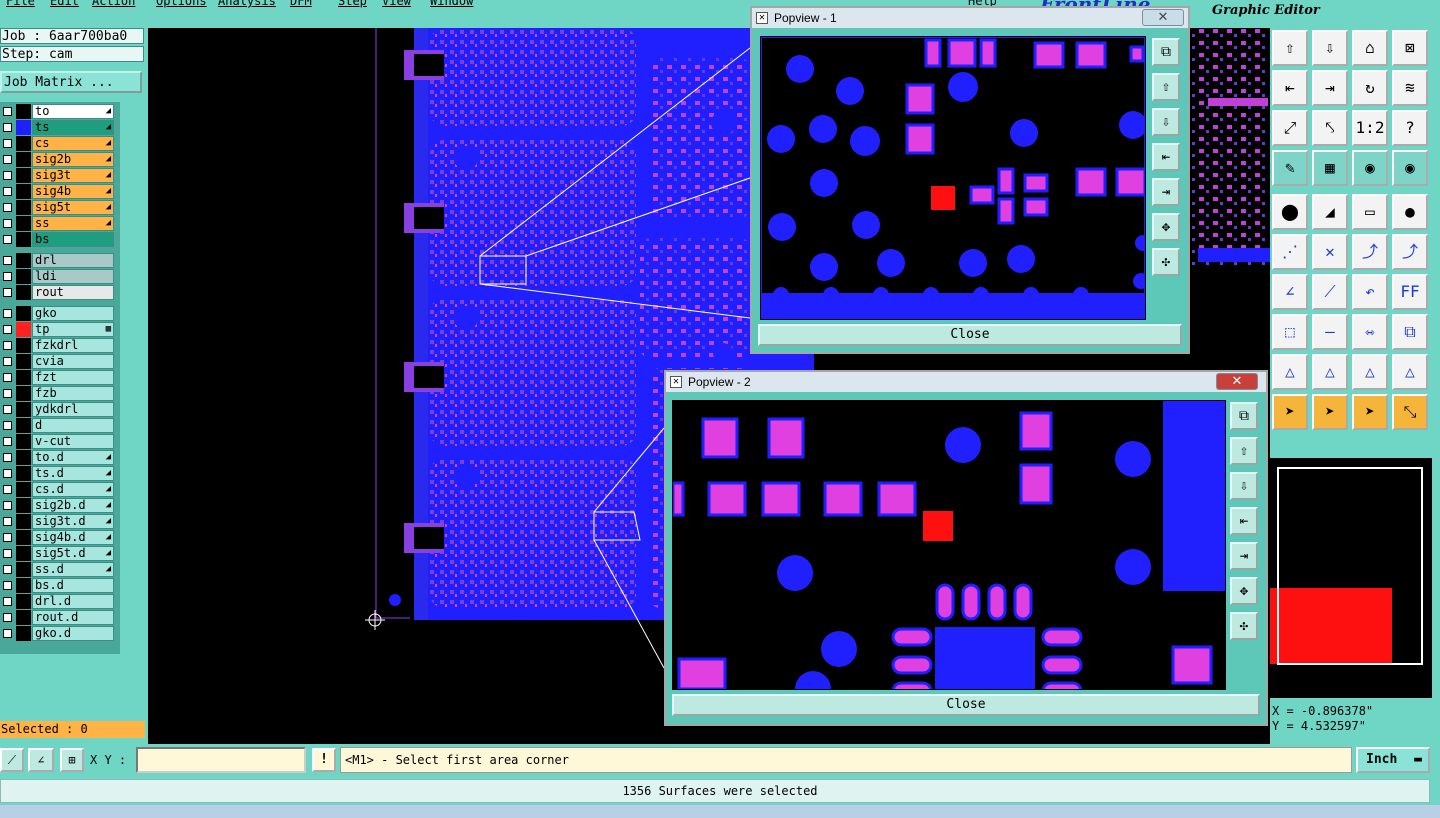 Image resolution: width=1440 pixels, height=818 pixels. Describe the element at coordinates (59, 313) in the screenshot. I see `layer-row-gko: gko` at that location.